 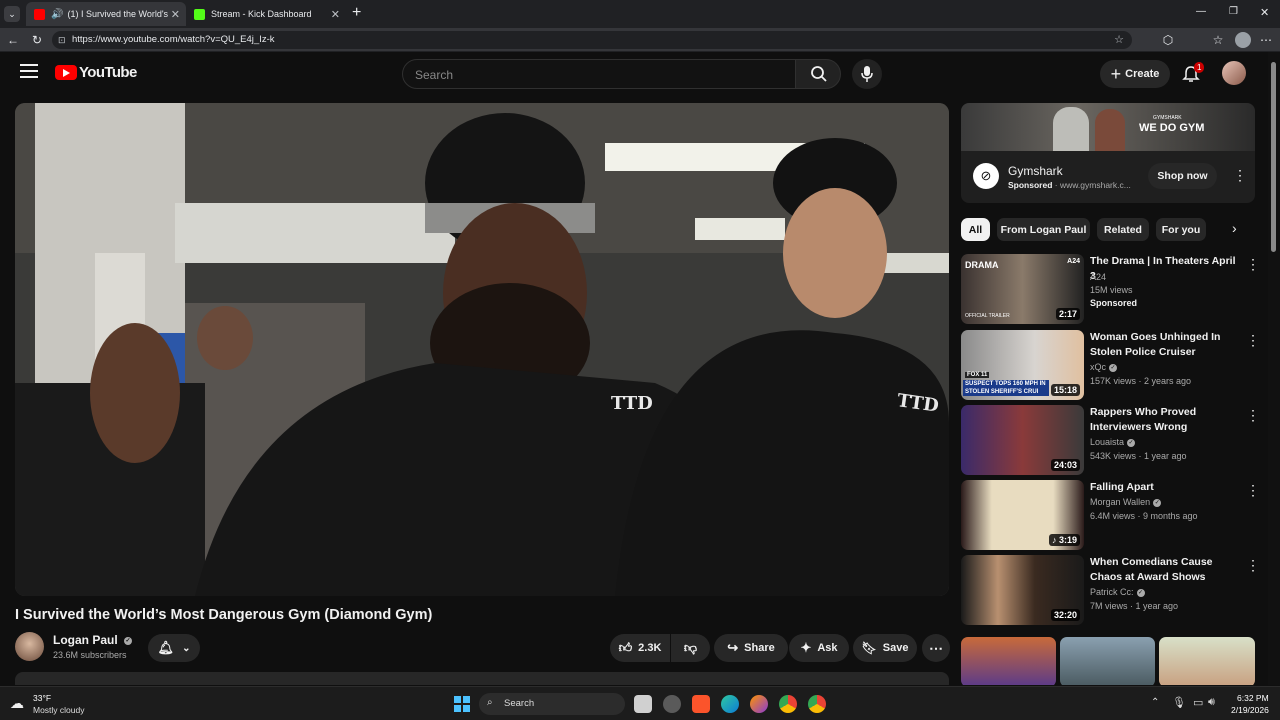 What do you see at coordinates (1233, 11) in the screenshot?
I see `restore-icon: ❐` at bounding box center [1233, 11].